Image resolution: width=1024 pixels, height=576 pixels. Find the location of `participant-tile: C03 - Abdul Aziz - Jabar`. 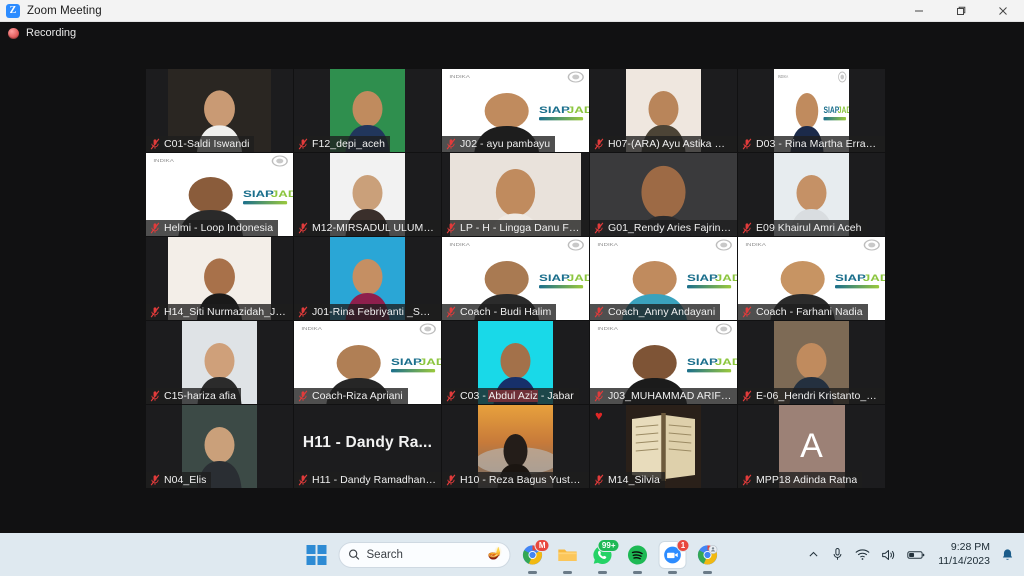

participant-tile: C03 - Abdul Aziz - Jabar is located at coordinates (515, 362).